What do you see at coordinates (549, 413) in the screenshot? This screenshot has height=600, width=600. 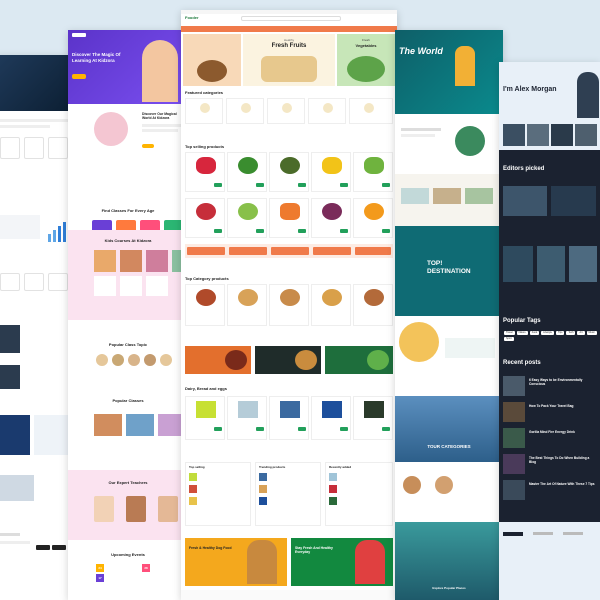 I see `recent-post: How To Pack Your Travel Bag` at bounding box center [549, 413].